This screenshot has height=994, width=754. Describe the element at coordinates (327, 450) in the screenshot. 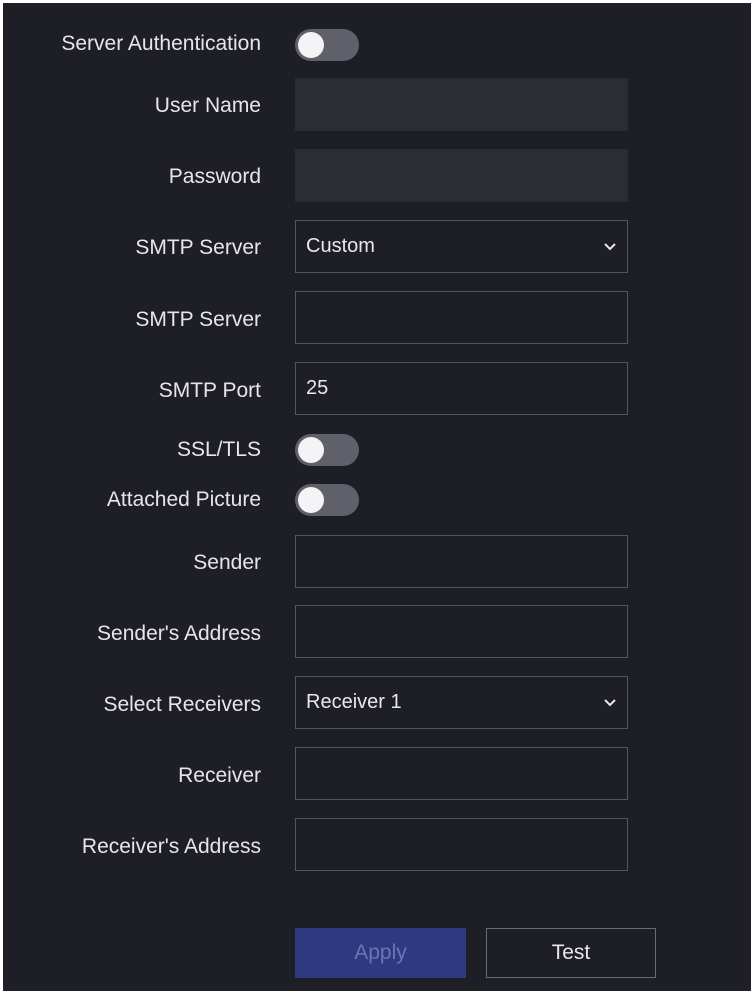

I see `ssl-tls-toggle` at that location.